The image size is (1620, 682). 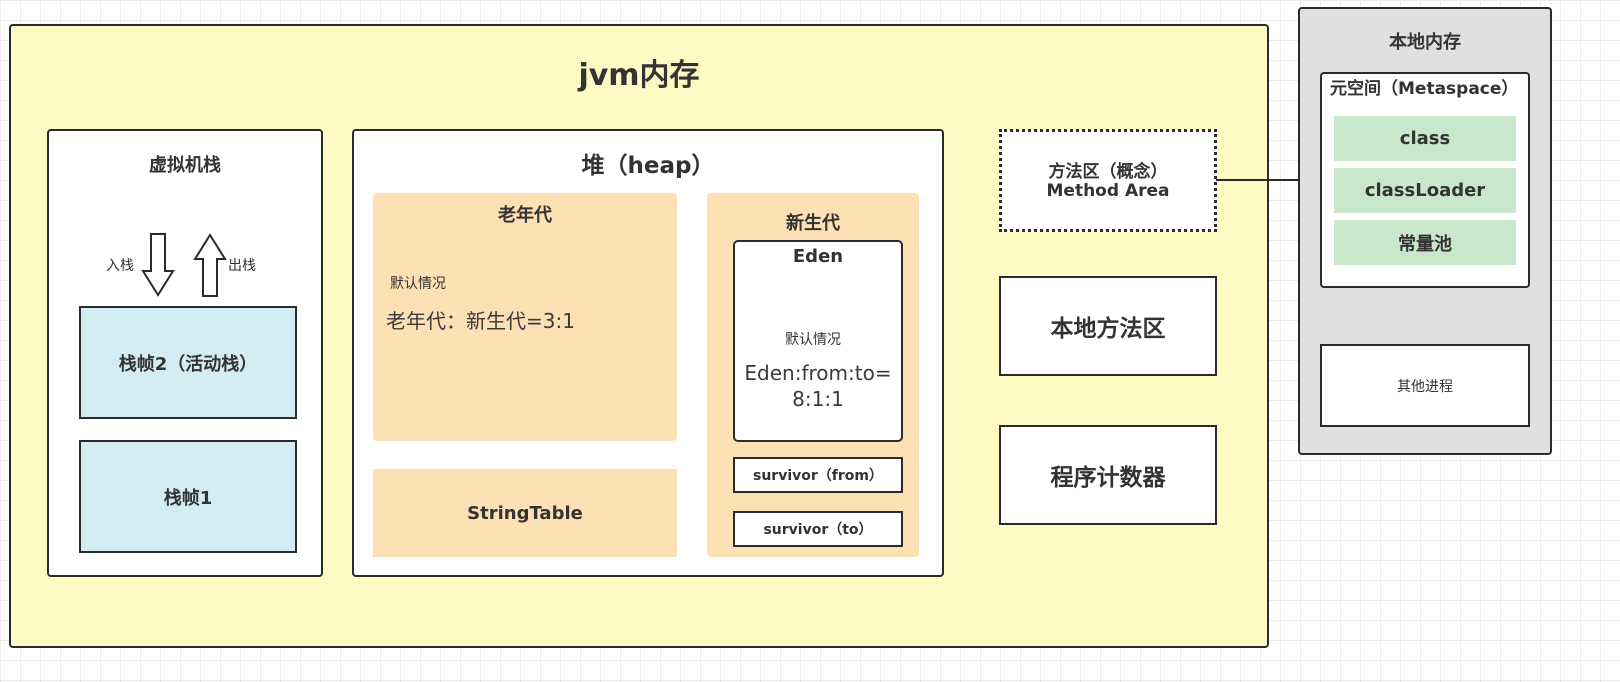 What do you see at coordinates (1108, 326) in the screenshot?
I see `native-method-area: 本地方法区` at bounding box center [1108, 326].